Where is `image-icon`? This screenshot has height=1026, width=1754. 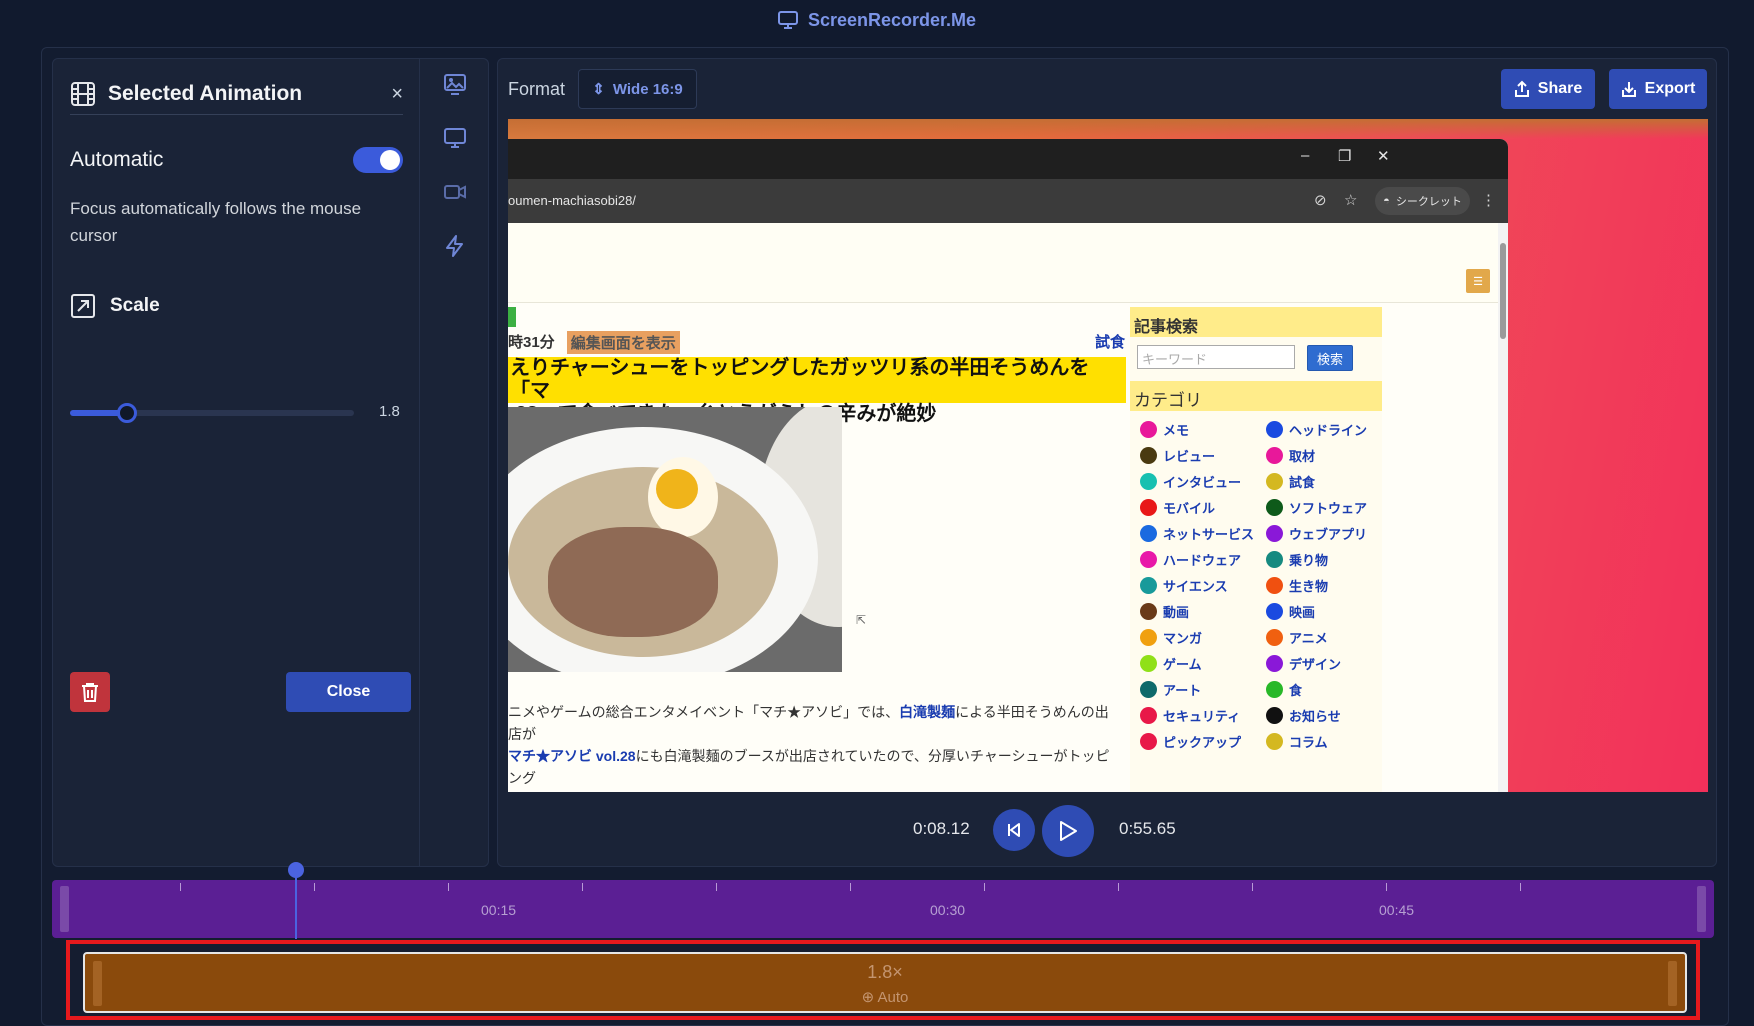 image-icon is located at coordinates (455, 84).